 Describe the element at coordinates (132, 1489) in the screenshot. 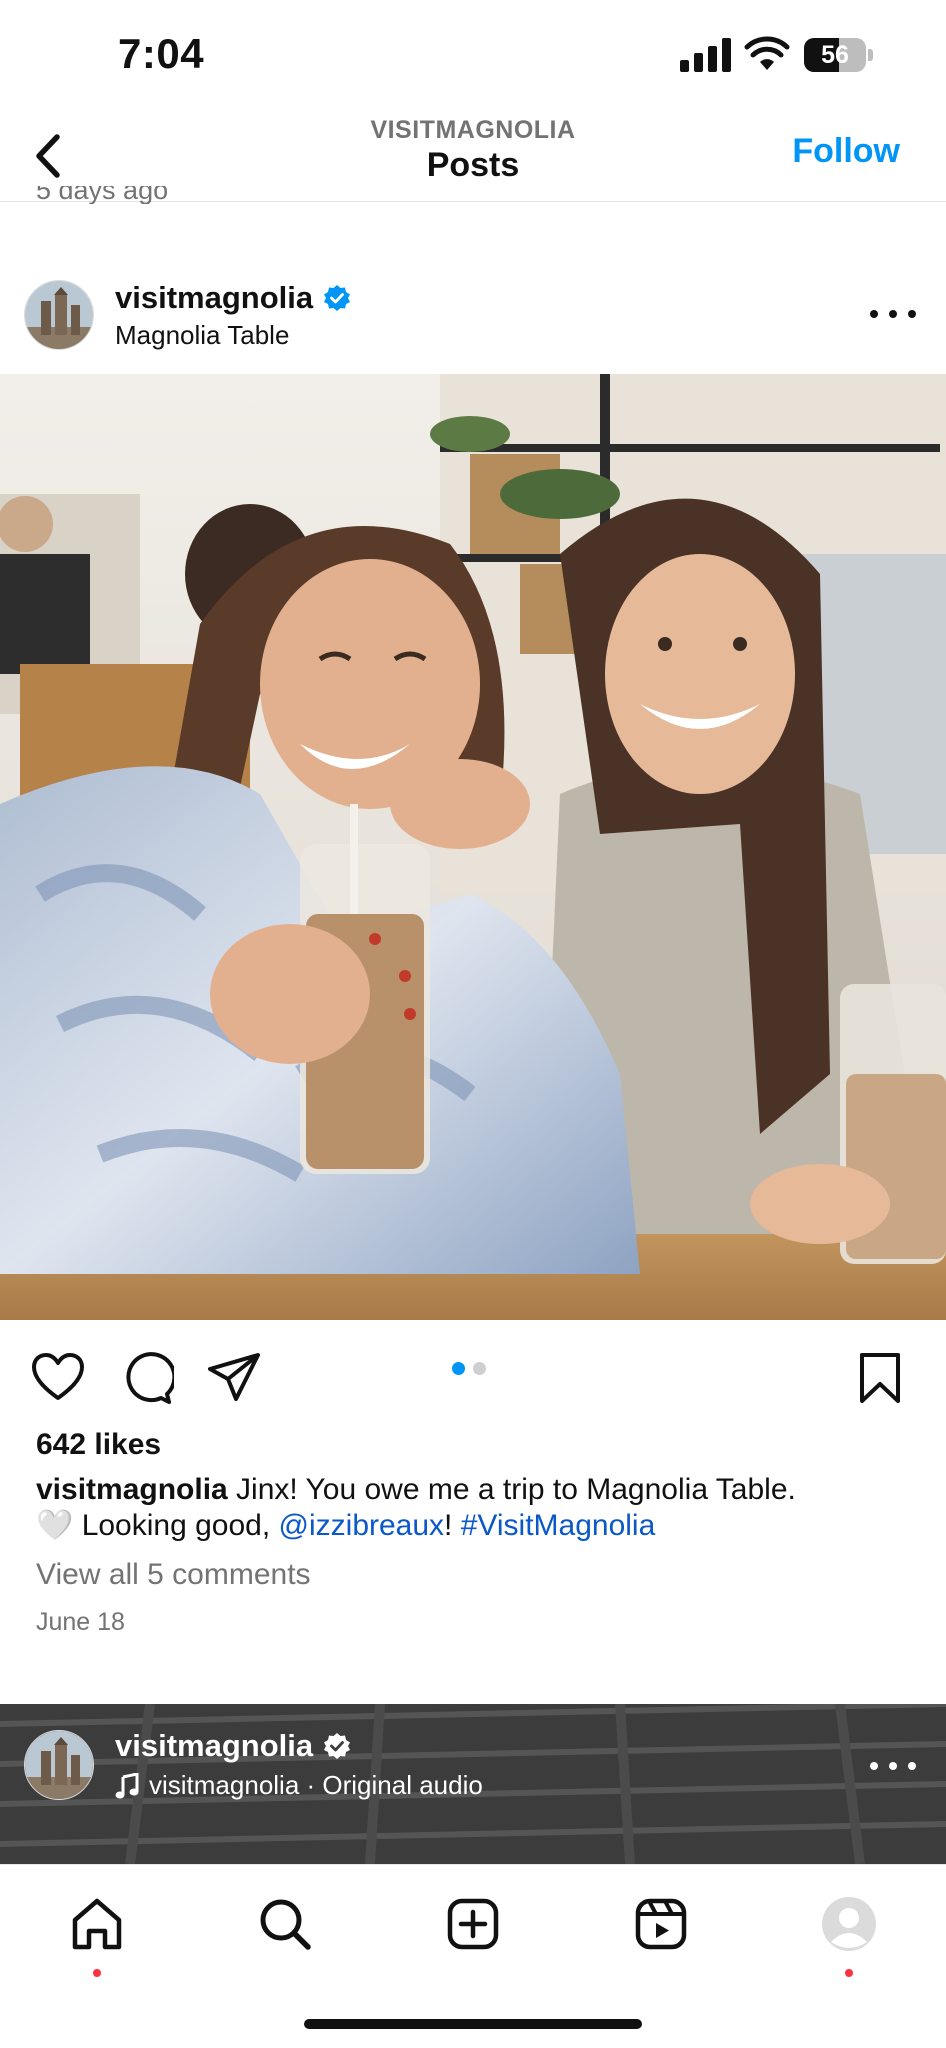

I see `caption-username: visitmagnolia` at that location.